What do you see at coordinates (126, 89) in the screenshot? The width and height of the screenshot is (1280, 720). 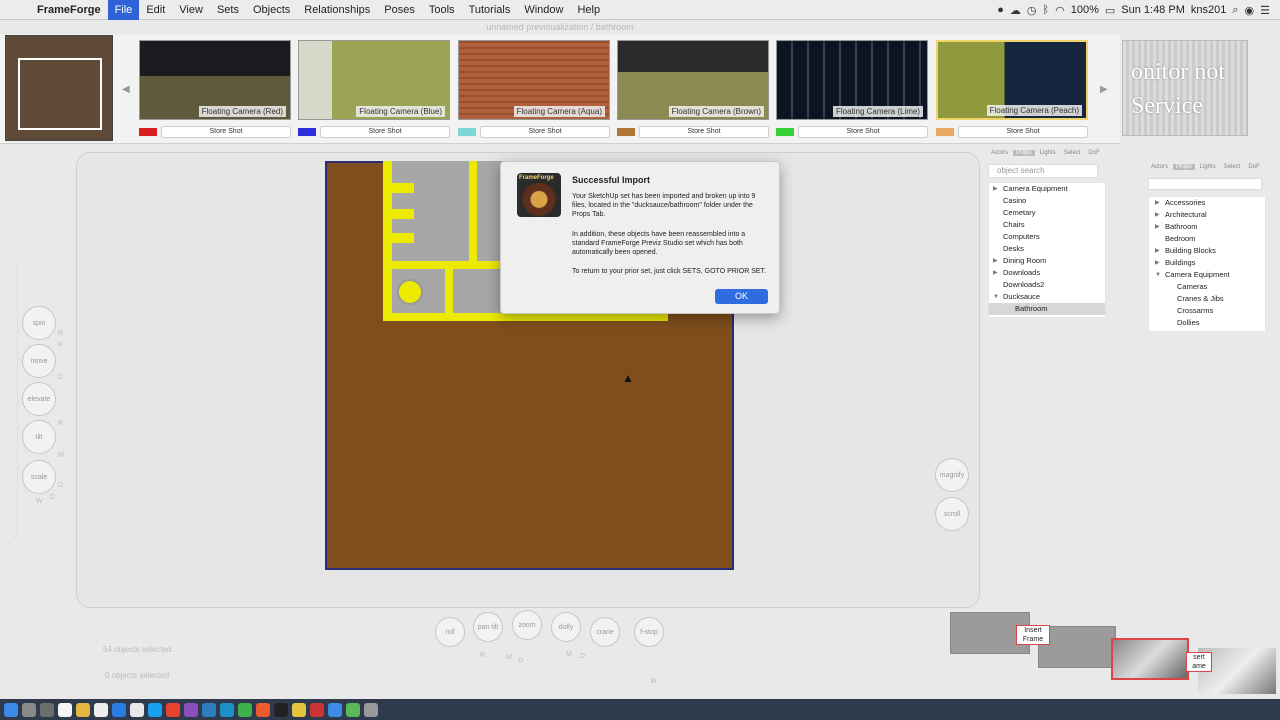 I see `strip-left-arrow-icon: ◀` at bounding box center [126, 89].